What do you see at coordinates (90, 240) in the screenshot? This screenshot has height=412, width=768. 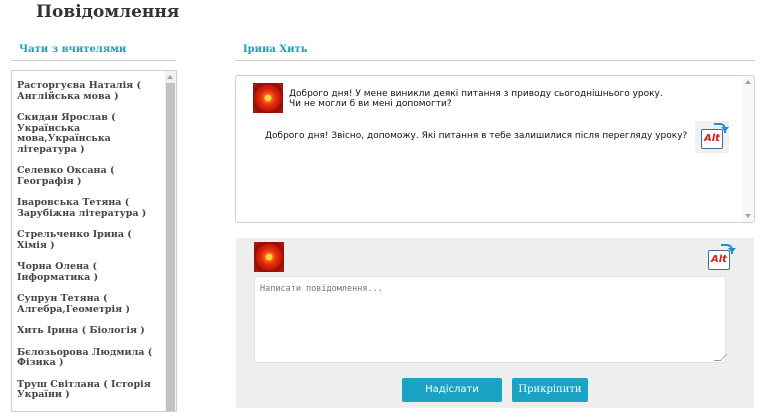 I see `list-item: Стрельченко Ірина ( Хімія )` at bounding box center [90, 240].